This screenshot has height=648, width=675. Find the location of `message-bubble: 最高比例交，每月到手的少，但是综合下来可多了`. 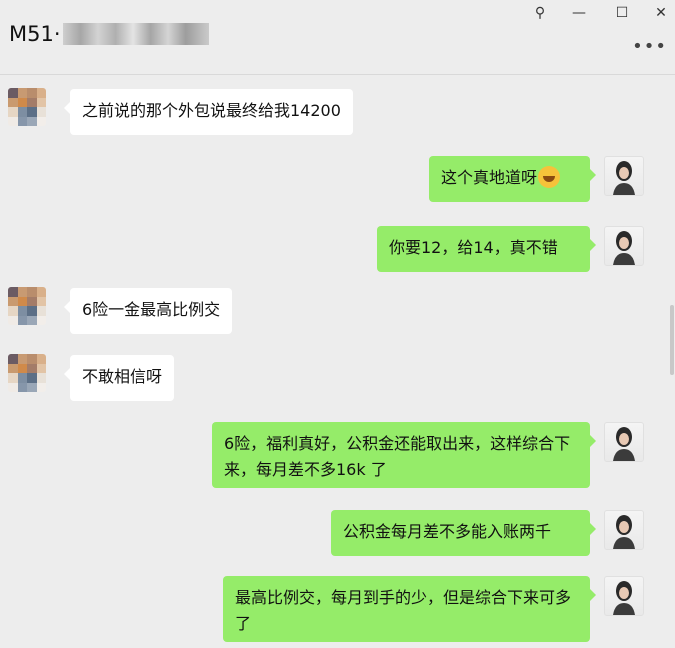

message-bubble: 最高比例交，每月到手的少，但是综合下来可多了 is located at coordinates (409, 609).